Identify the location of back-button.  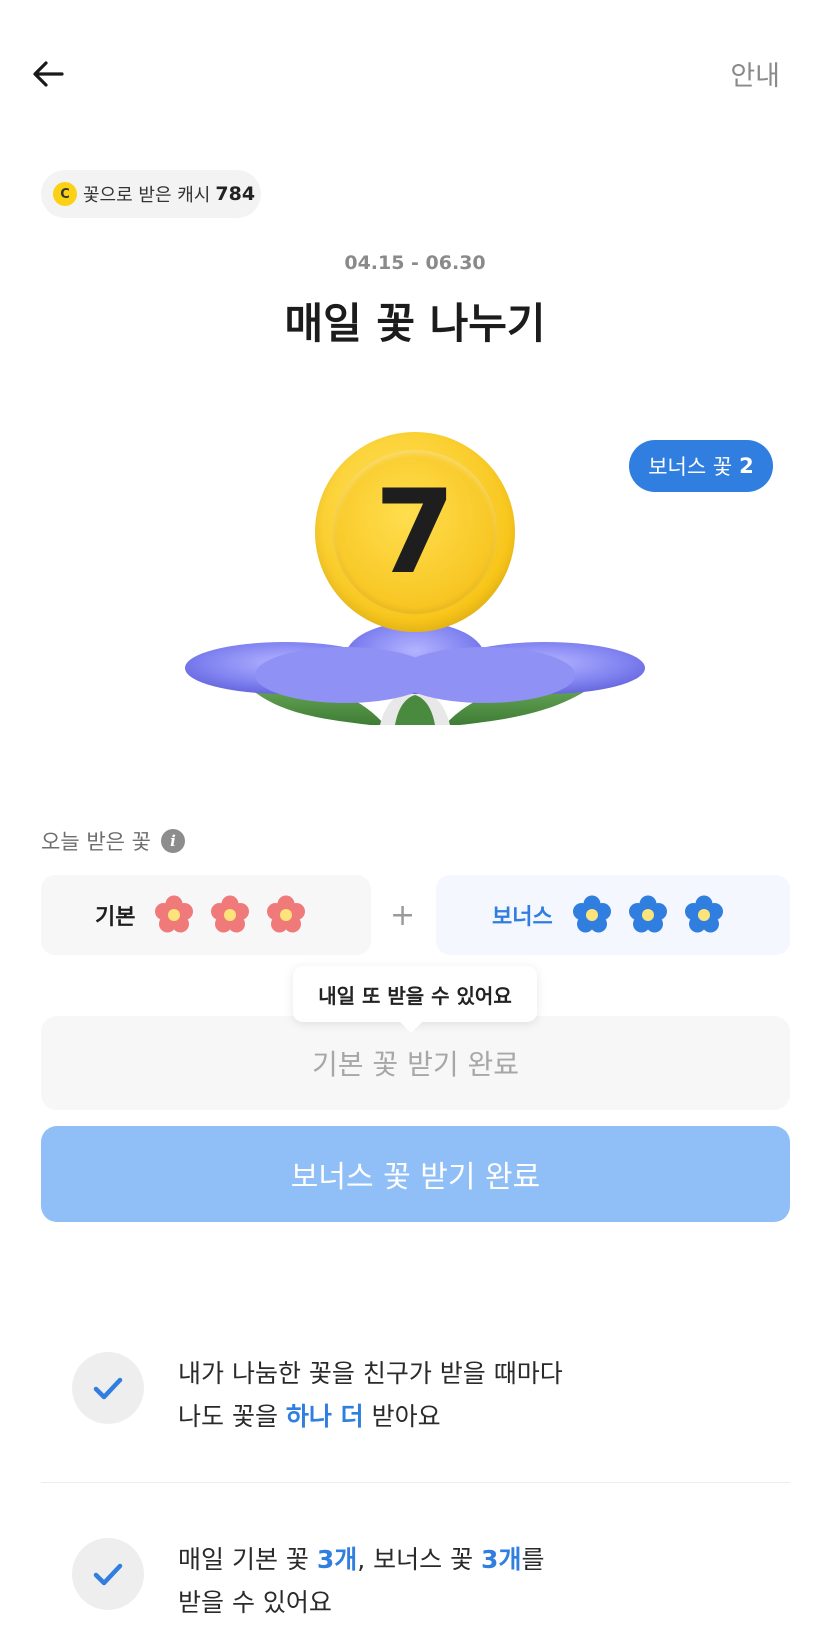
(50, 74).